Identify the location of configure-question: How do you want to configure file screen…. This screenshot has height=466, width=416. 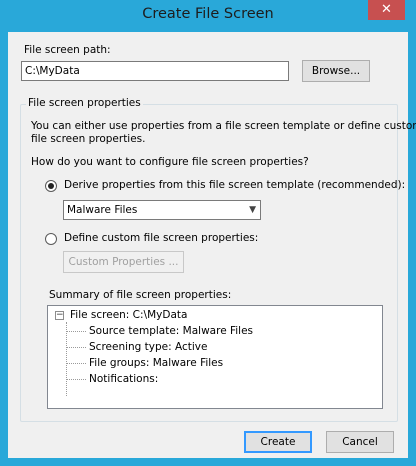
(170, 162).